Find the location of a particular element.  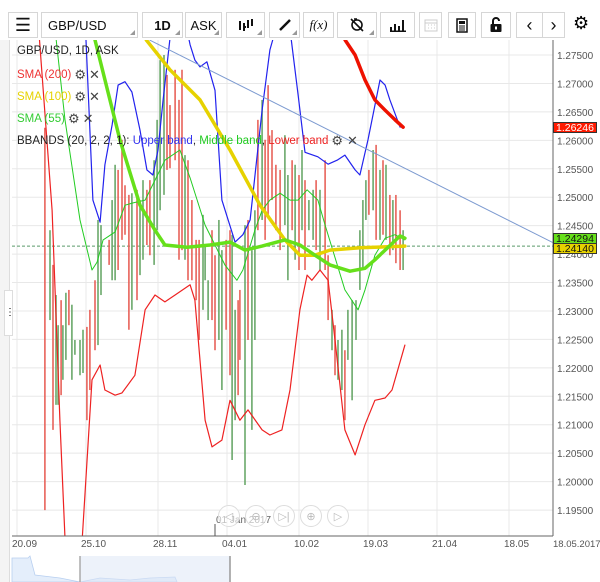

x-tick-label: 28.11 is located at coordinates (165, 544).